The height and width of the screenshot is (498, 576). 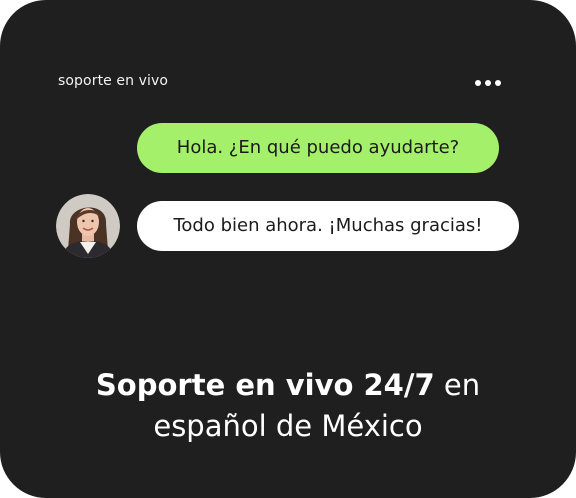 I want to click on agent-message-bubble: Hola. ¿En qué puedo ayudarte?, so click(x=318, y=148).